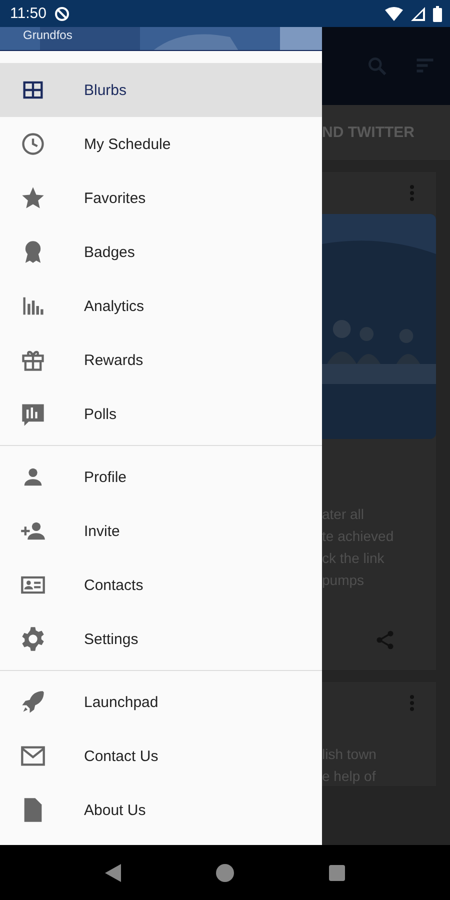  Describe the element at coordinates (418, 13) in the screenshot. I see `signal-icon` at that location.